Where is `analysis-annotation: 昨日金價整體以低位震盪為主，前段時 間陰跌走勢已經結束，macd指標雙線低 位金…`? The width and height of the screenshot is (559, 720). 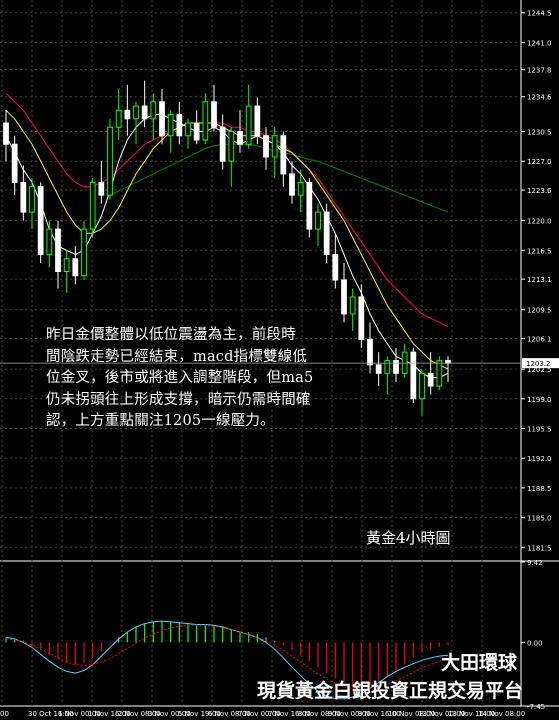 analysis-annotation: 昨日金價整體以低位震盪為主，前段時 間陰跌走勢已經結束，macd指標雙線低 位金… is located at coordinates (211, 379).